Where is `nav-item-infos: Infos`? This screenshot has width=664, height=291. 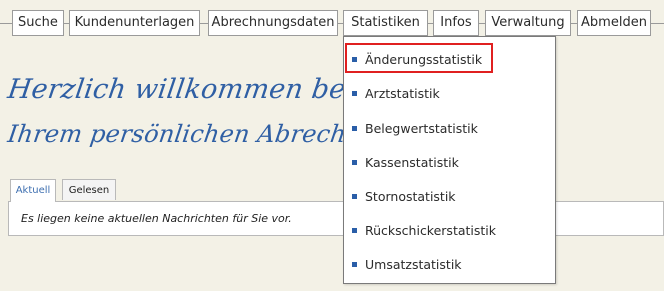
nav-item-infos: Infos is located at coordinates (456, 23).